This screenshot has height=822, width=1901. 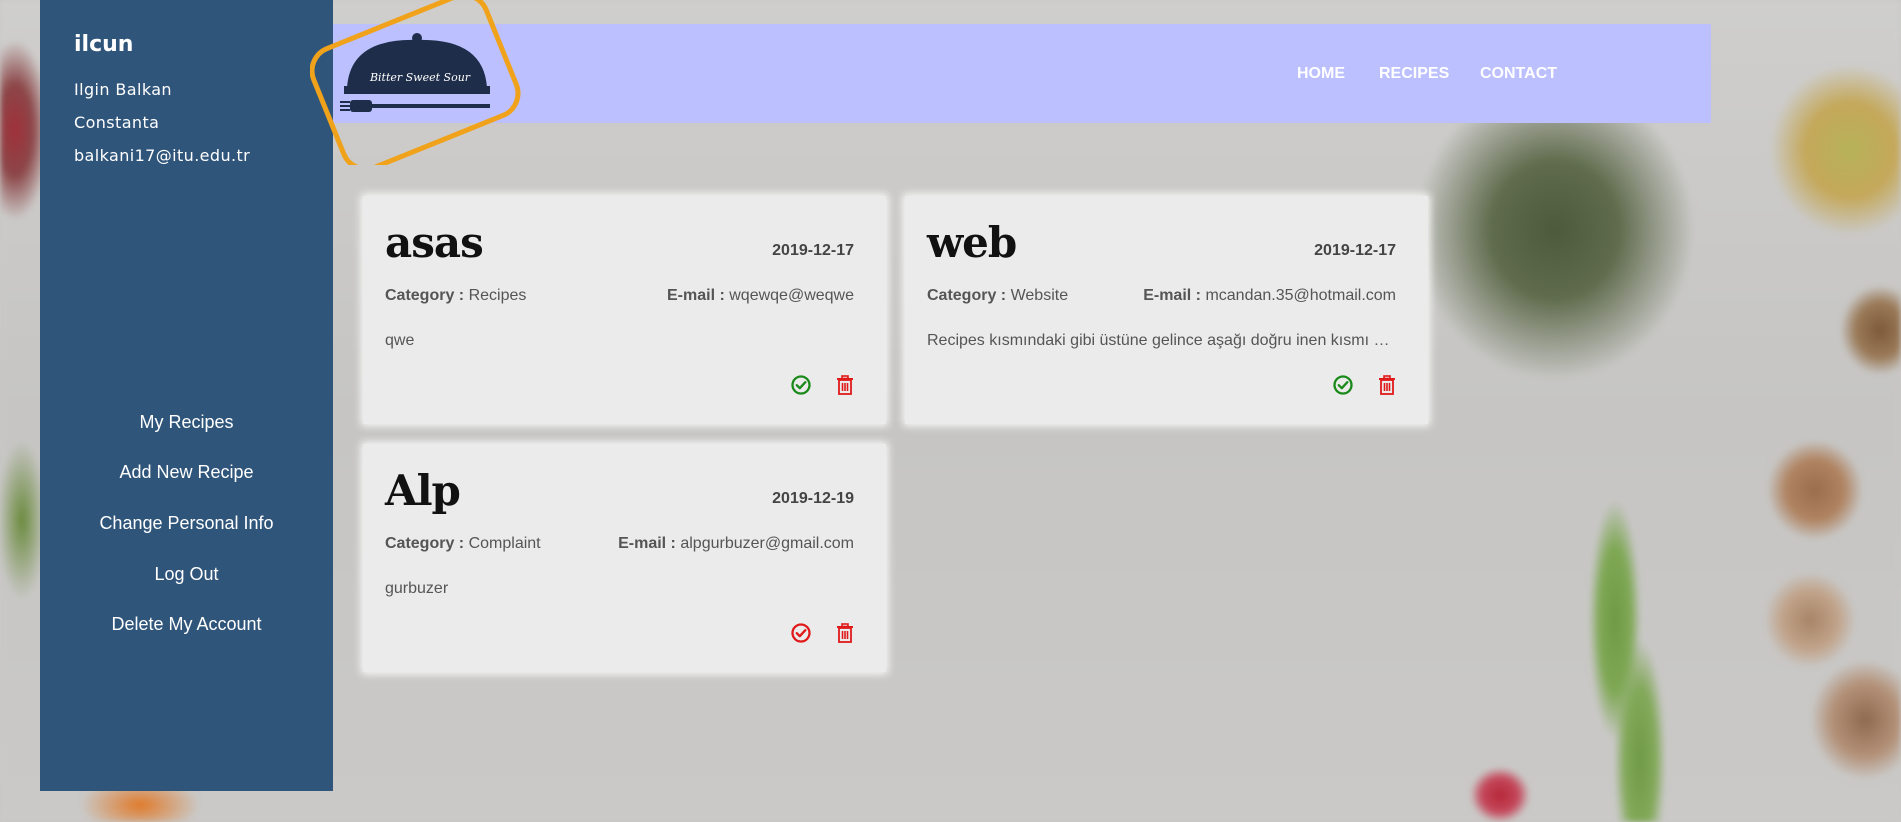 I want to click on sidebar-item-change-personal-info: Change Personal Info, so click(x=186, y=523).